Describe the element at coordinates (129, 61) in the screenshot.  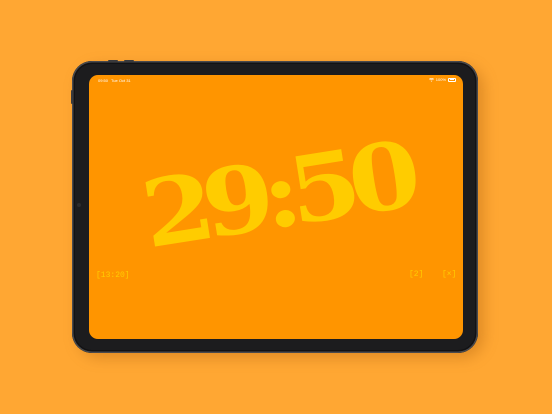
I see `volume-up-button` at that location.